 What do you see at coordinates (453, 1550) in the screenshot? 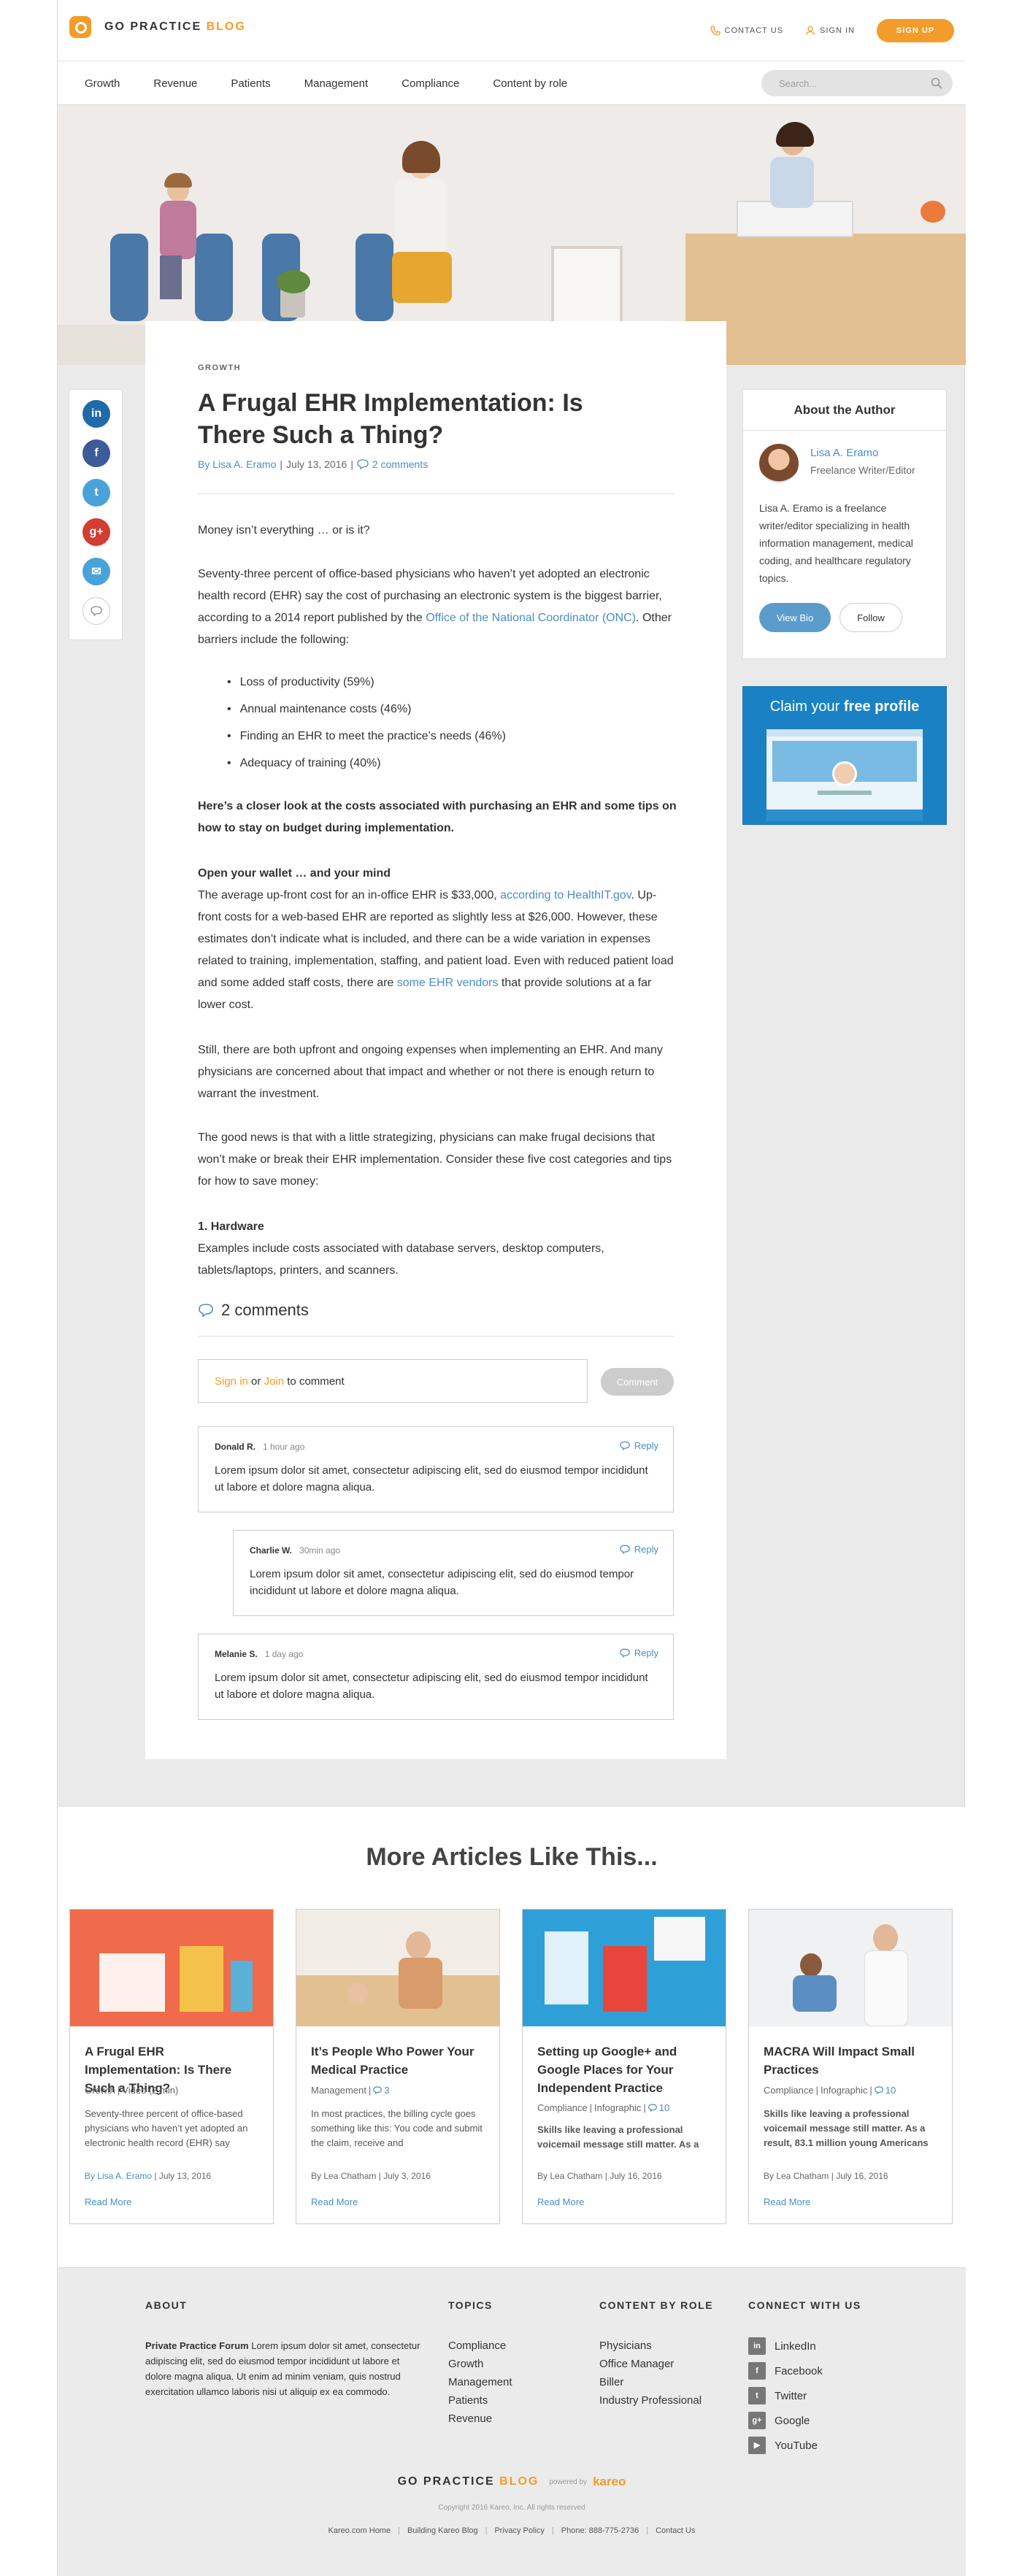
I see `comment-meta: Charlie W. 30min ago` at bounding box center [453, 1550].